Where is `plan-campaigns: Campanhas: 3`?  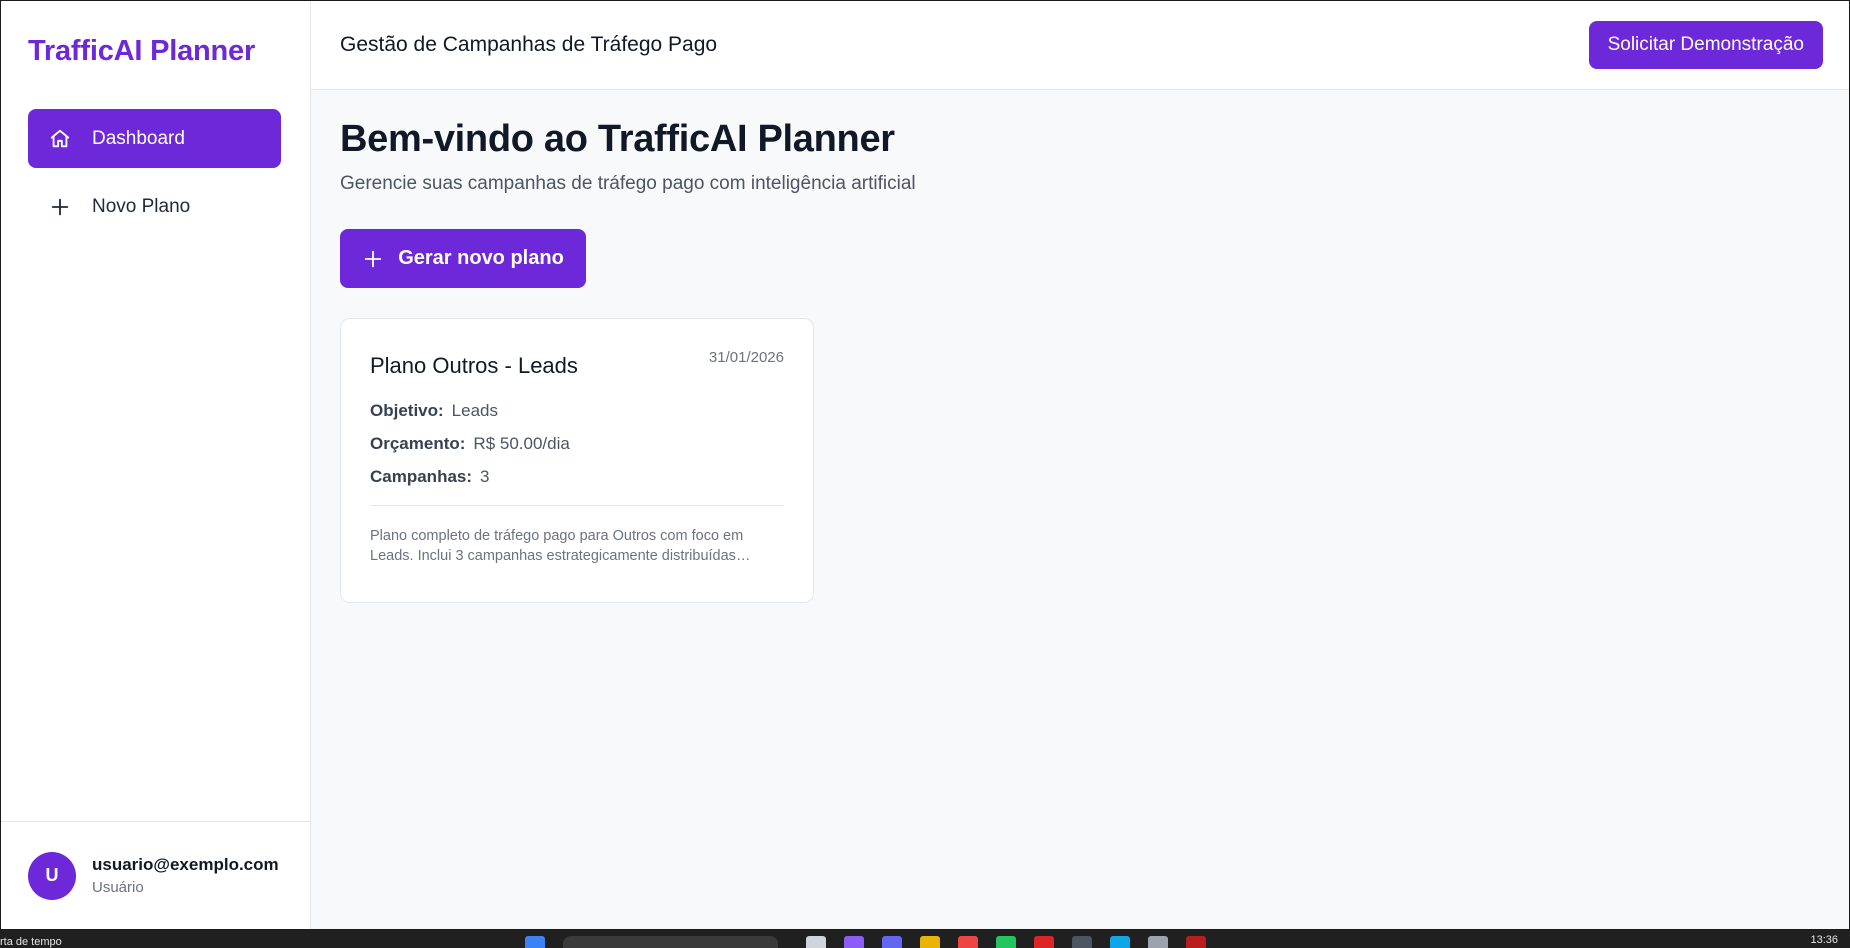
plan-campaigns: Campanhas: 3 is located at coordinates (577, 477).